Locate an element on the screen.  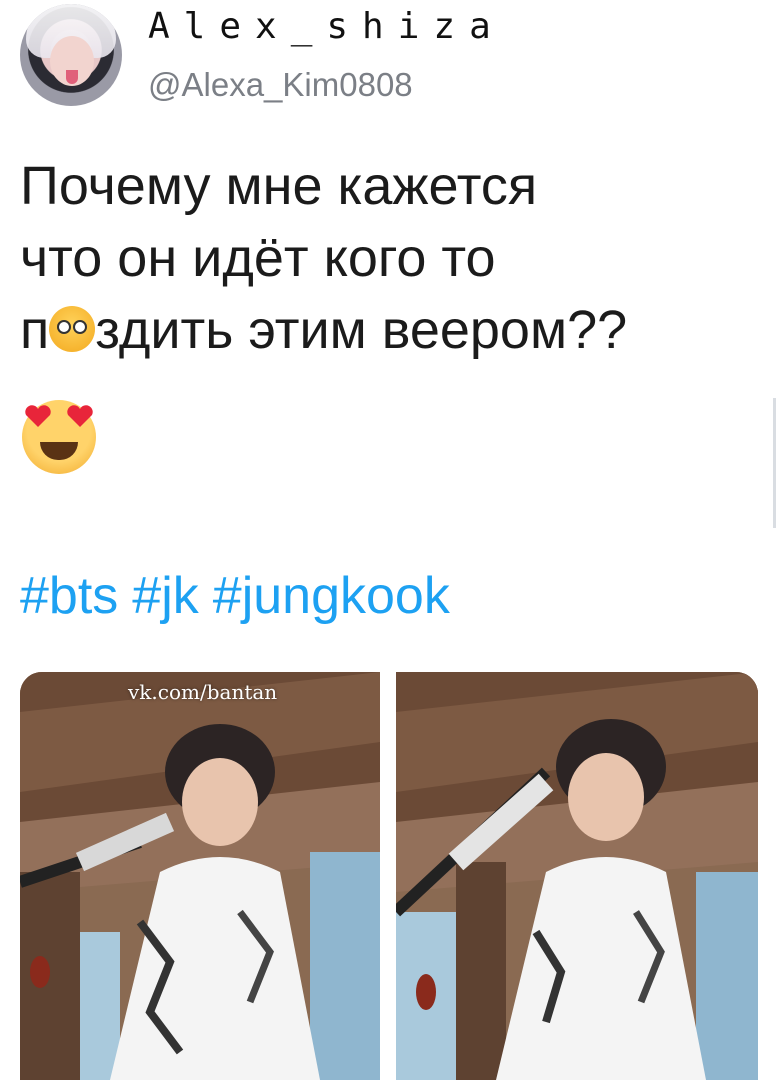
author-avatar is located at coordinates (71, 55).